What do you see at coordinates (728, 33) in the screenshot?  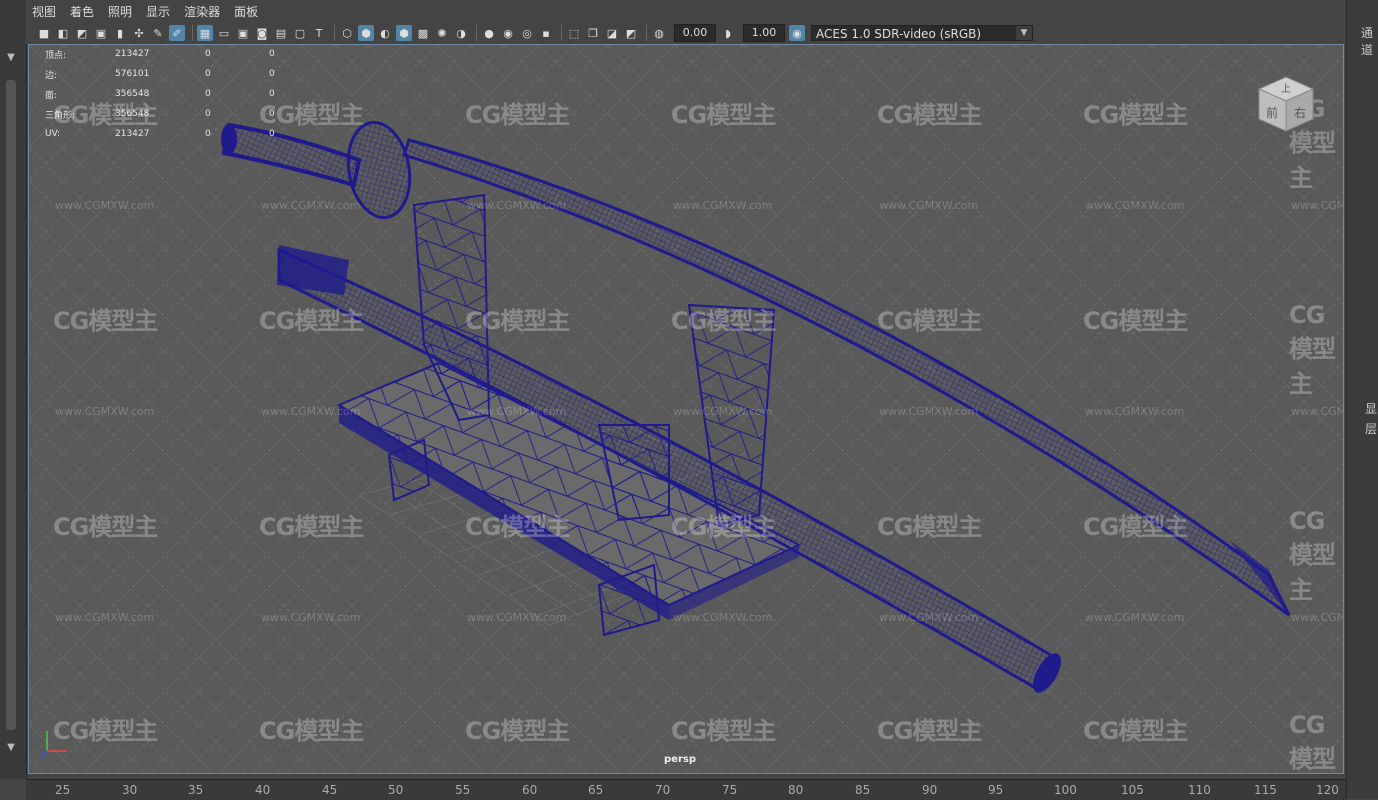 I see `gamma-icon: ◗` at bounding box center [728, 33].